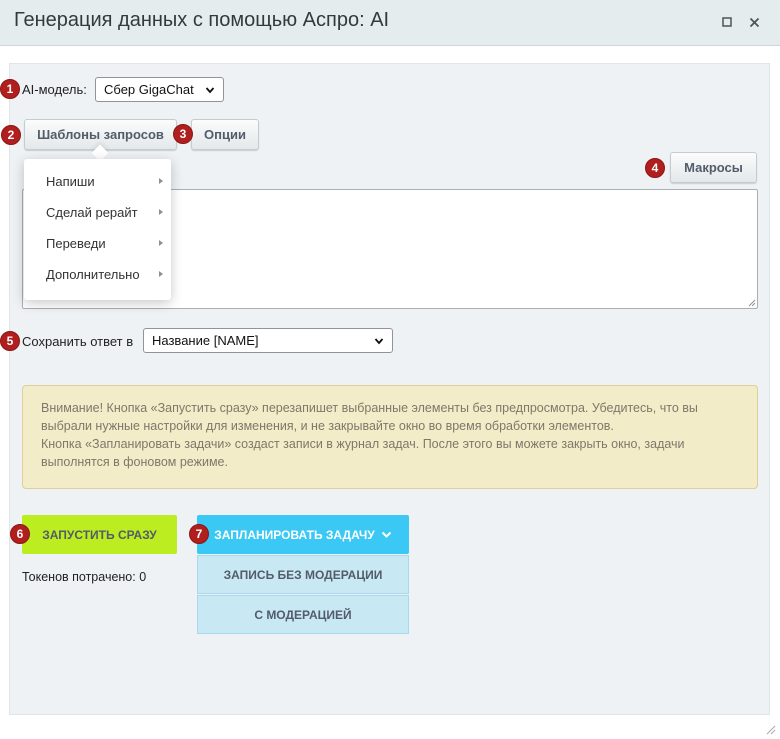 This screenshot has width=780, height=739. What do you see at coordinates (10, 89) in the screenshot?
I see `step-badge-1: 1` at bounding box center [10, 89].